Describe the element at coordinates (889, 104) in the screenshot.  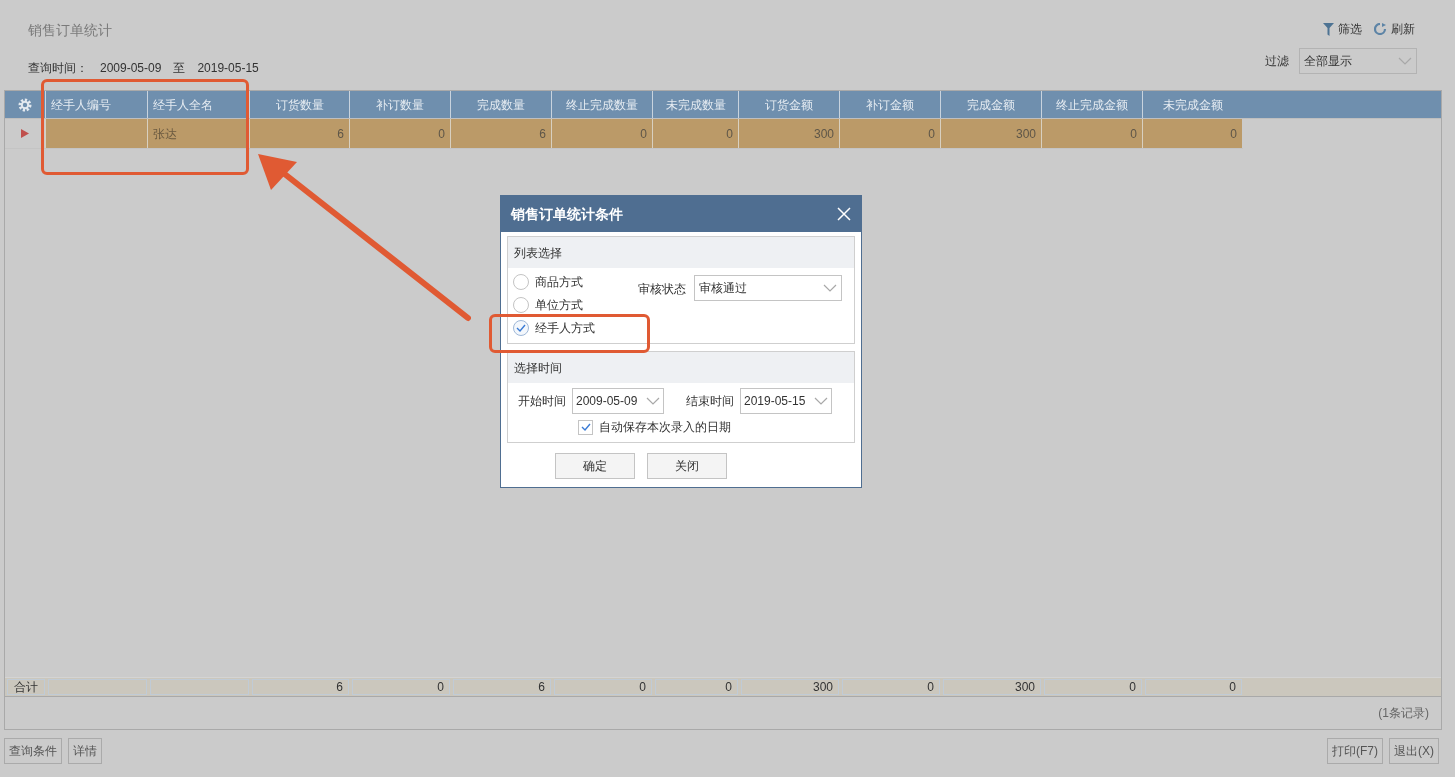
I see `column-header: 补订金额` at that location.